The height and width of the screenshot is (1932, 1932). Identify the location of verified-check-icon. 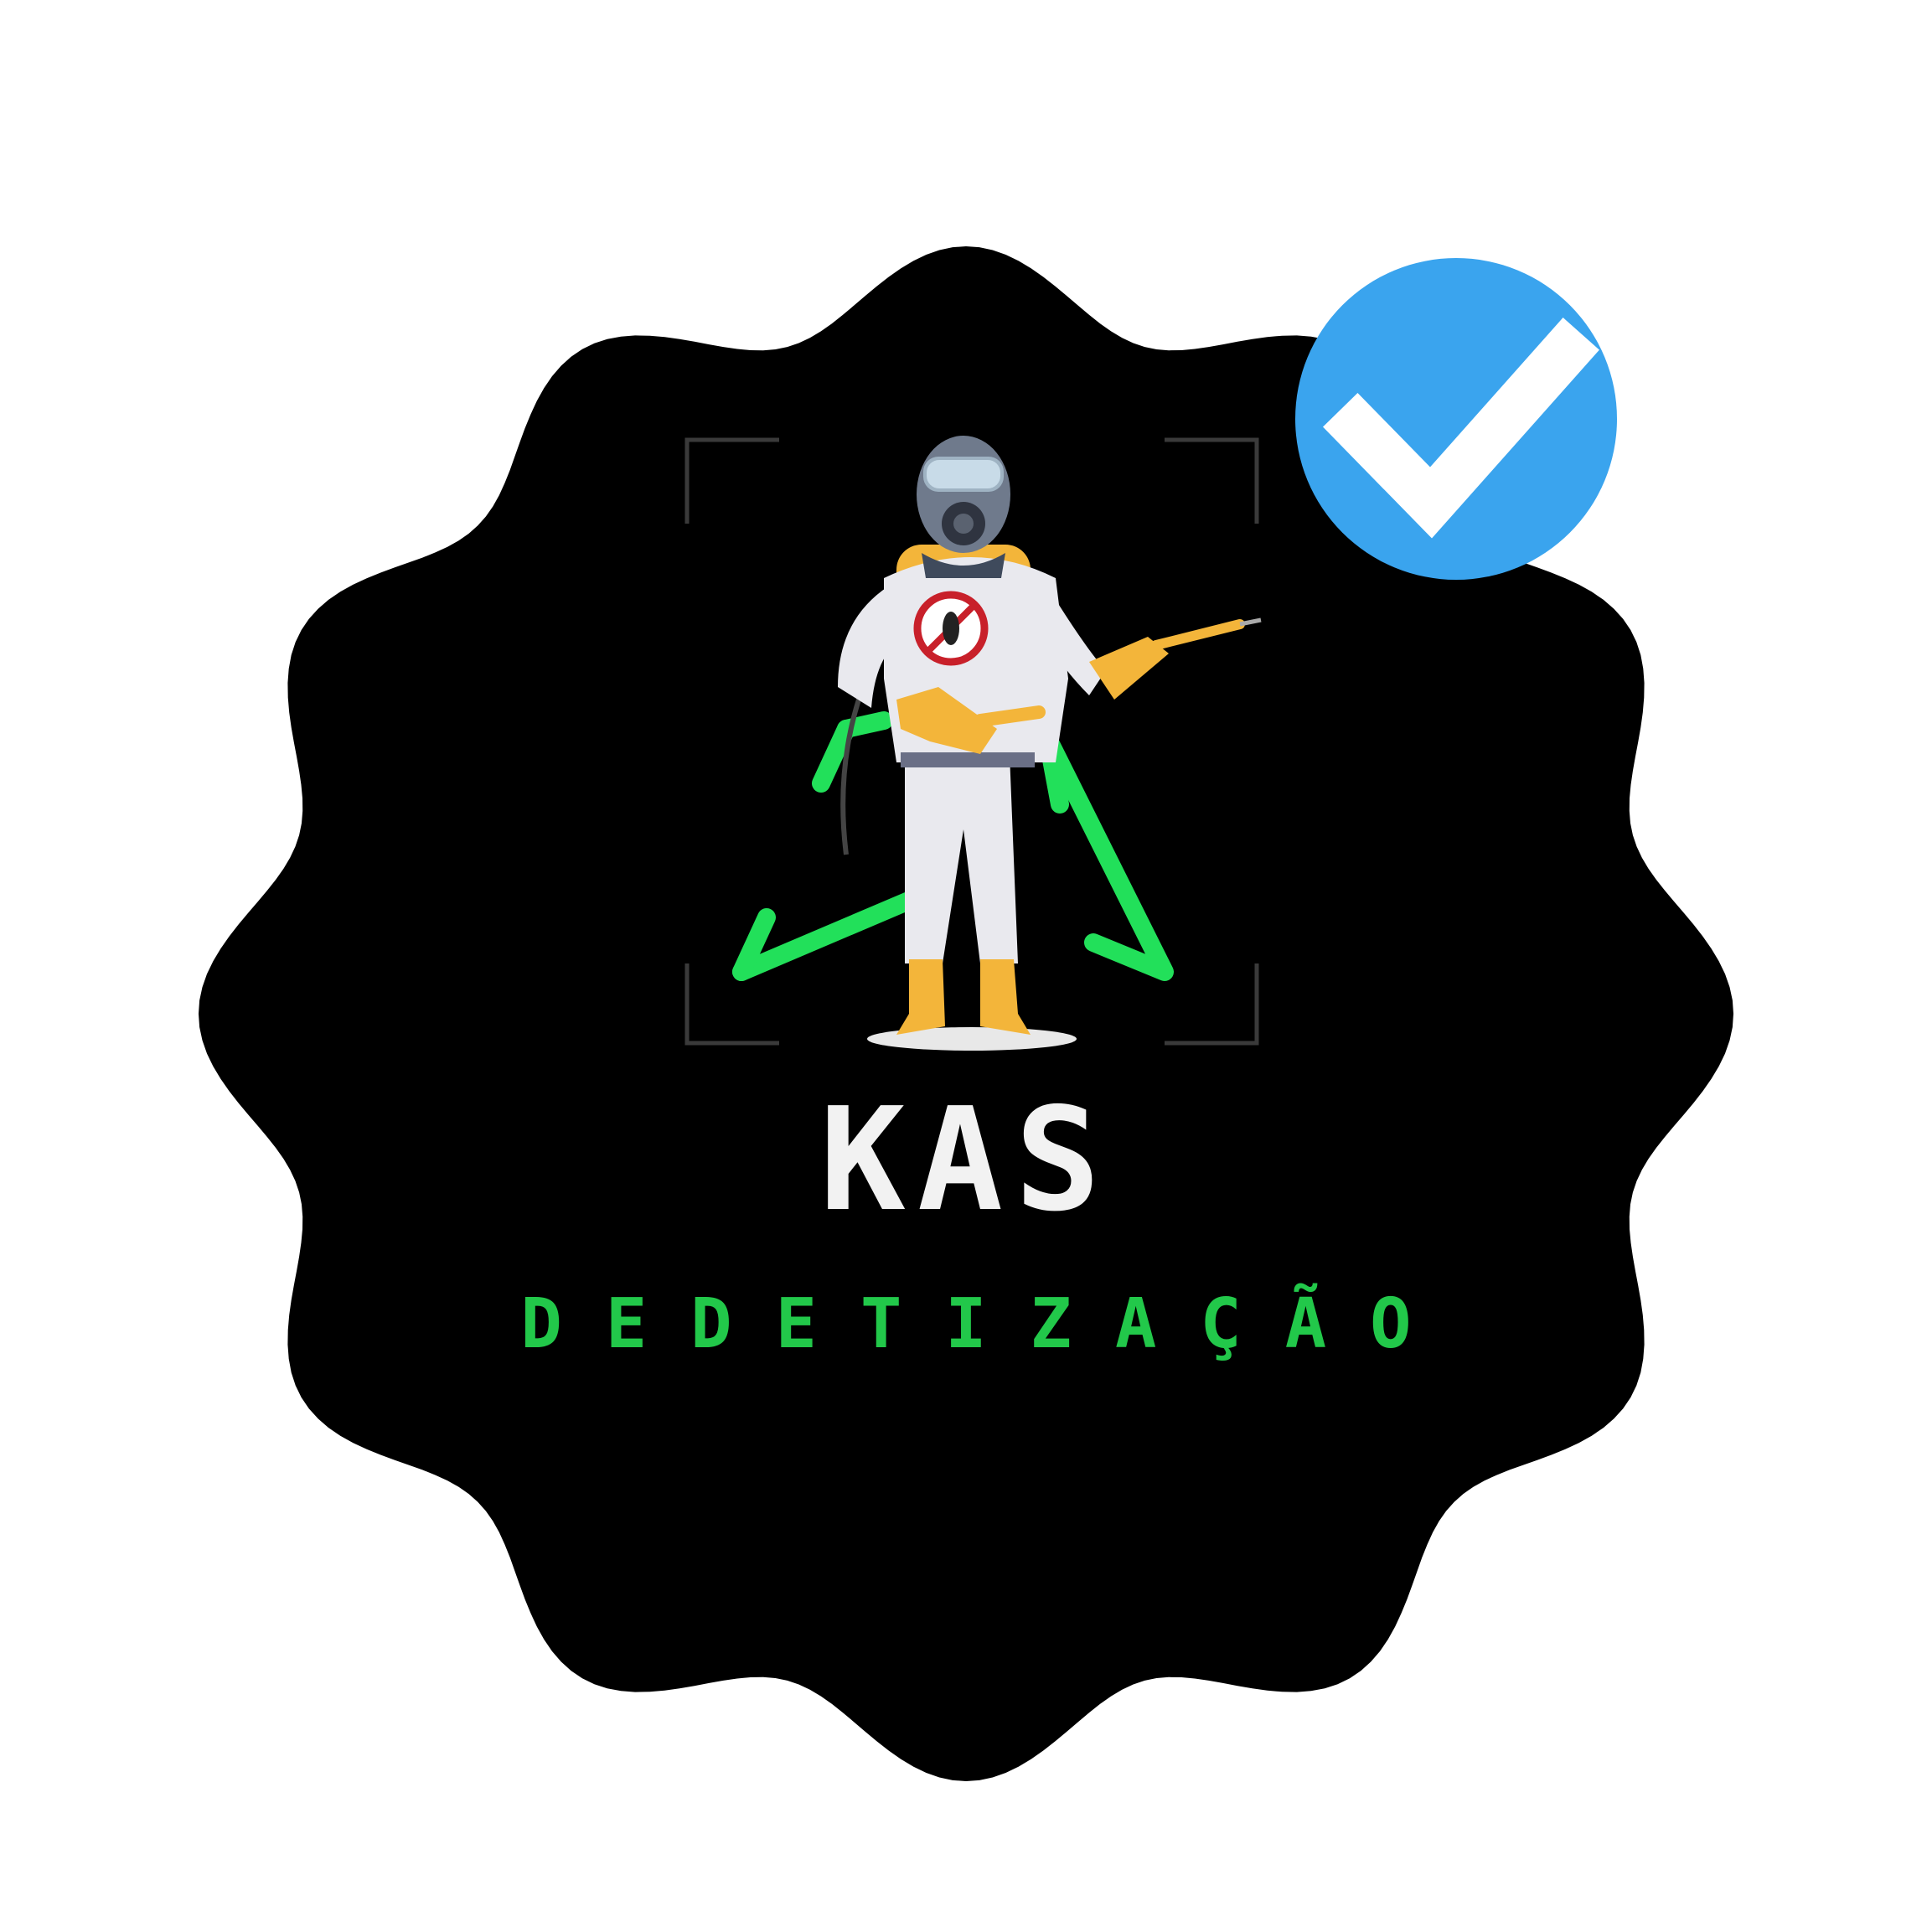
(1456, 419).